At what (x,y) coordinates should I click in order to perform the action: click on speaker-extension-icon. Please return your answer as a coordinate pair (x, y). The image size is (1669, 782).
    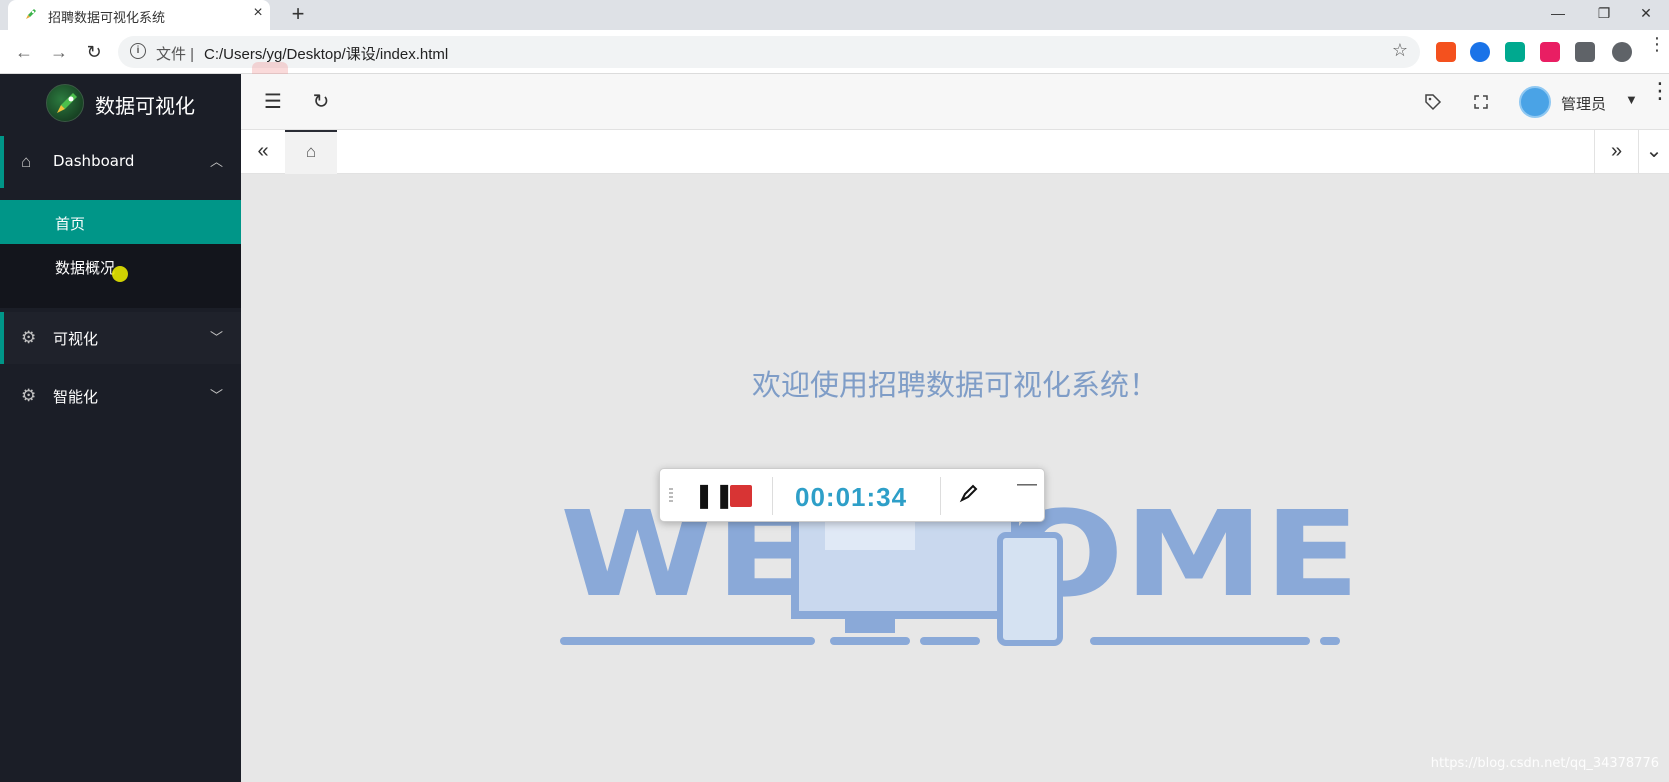
    Looking at the image, I should click on (1446, 52).